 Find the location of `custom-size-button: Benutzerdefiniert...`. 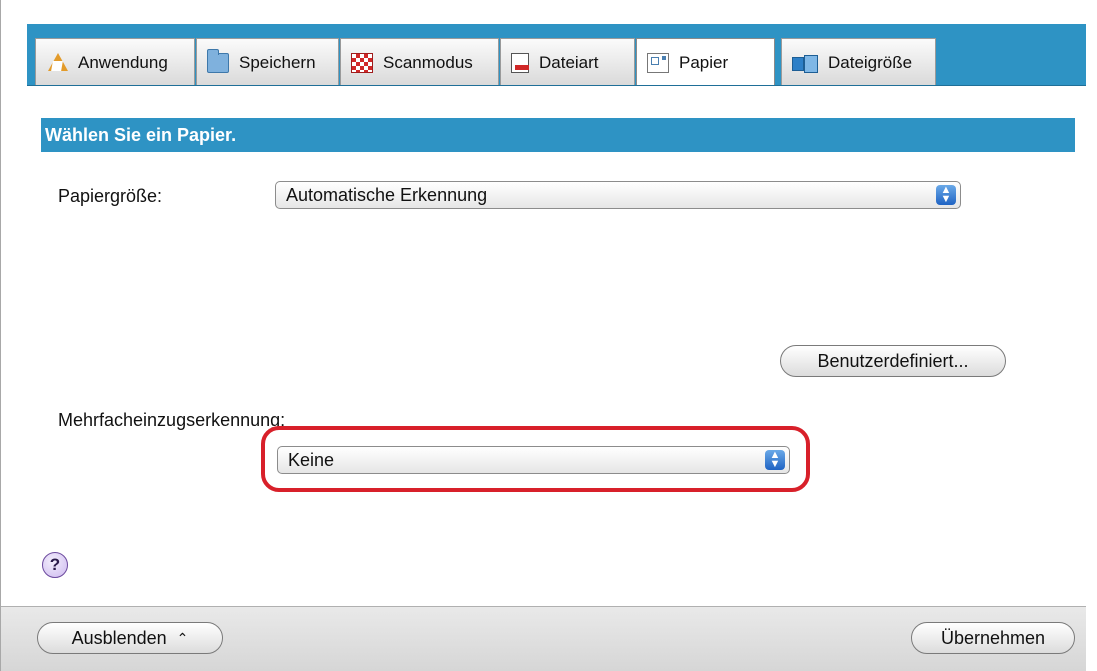

custom-size-button: Benutzerdefiniert... is located at coordinates (893, 361).